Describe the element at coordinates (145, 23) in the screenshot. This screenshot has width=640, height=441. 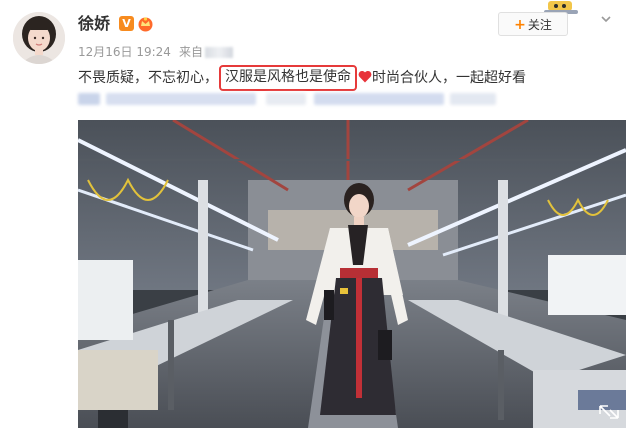
I see `member-crown-icon` at that location.